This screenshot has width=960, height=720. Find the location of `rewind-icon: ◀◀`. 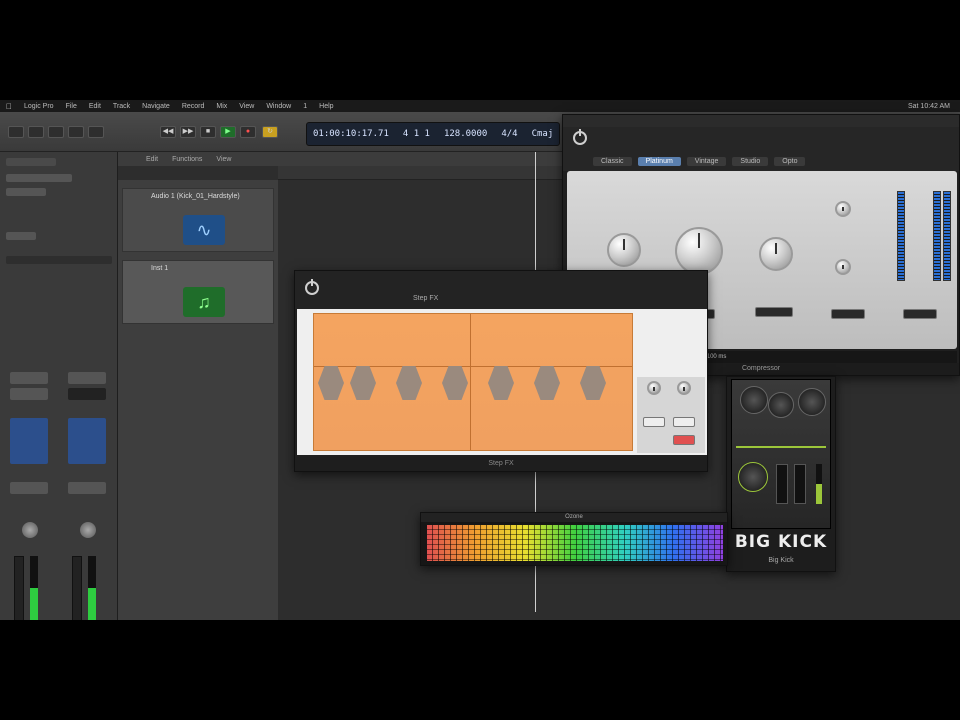

rewind-icon: ◀◀ is located at coordinates (168, 132).